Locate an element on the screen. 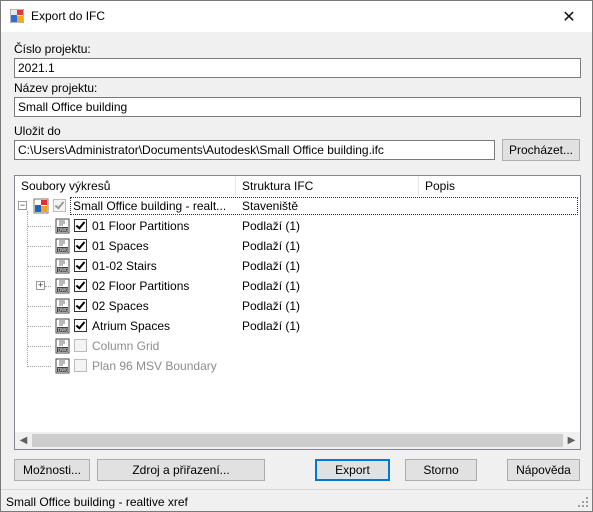 The width and height of the screenshot is (593, 512). tree-item-row: DWG Column Grid is located at coordinates (297, 346).